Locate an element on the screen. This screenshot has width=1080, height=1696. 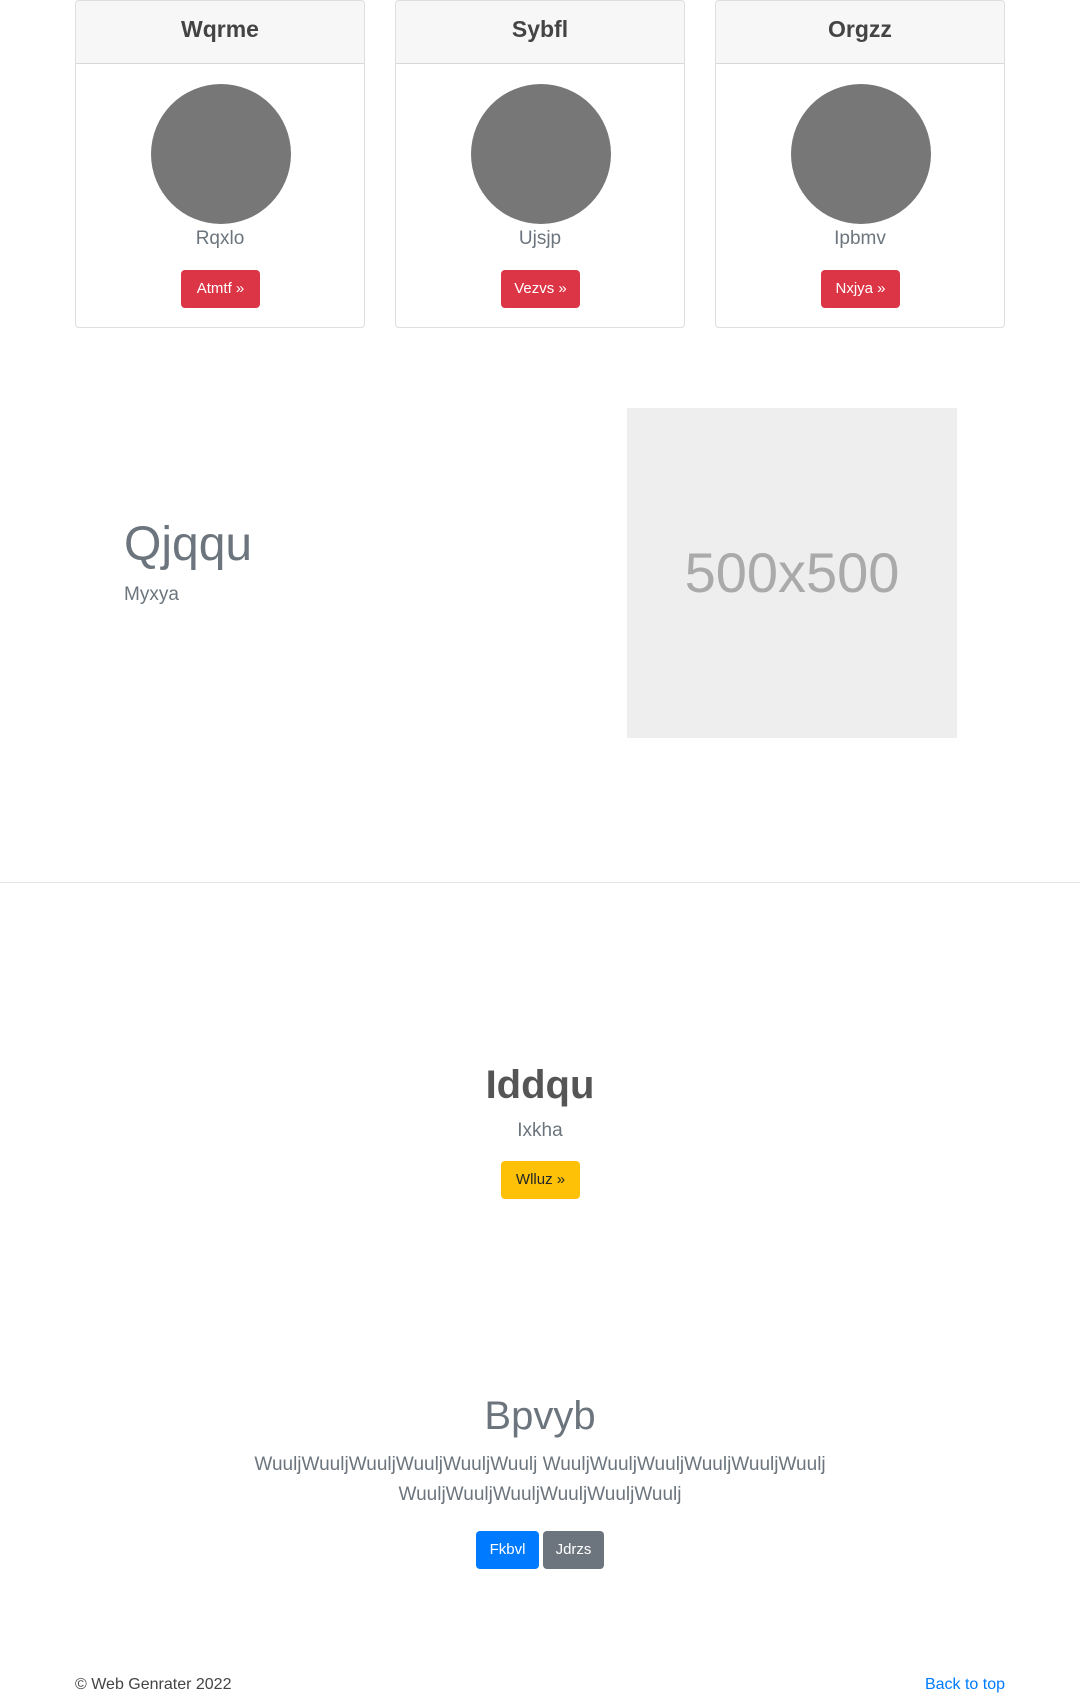
placeholder-image: 500x500 is located at coordinates (792, 573).